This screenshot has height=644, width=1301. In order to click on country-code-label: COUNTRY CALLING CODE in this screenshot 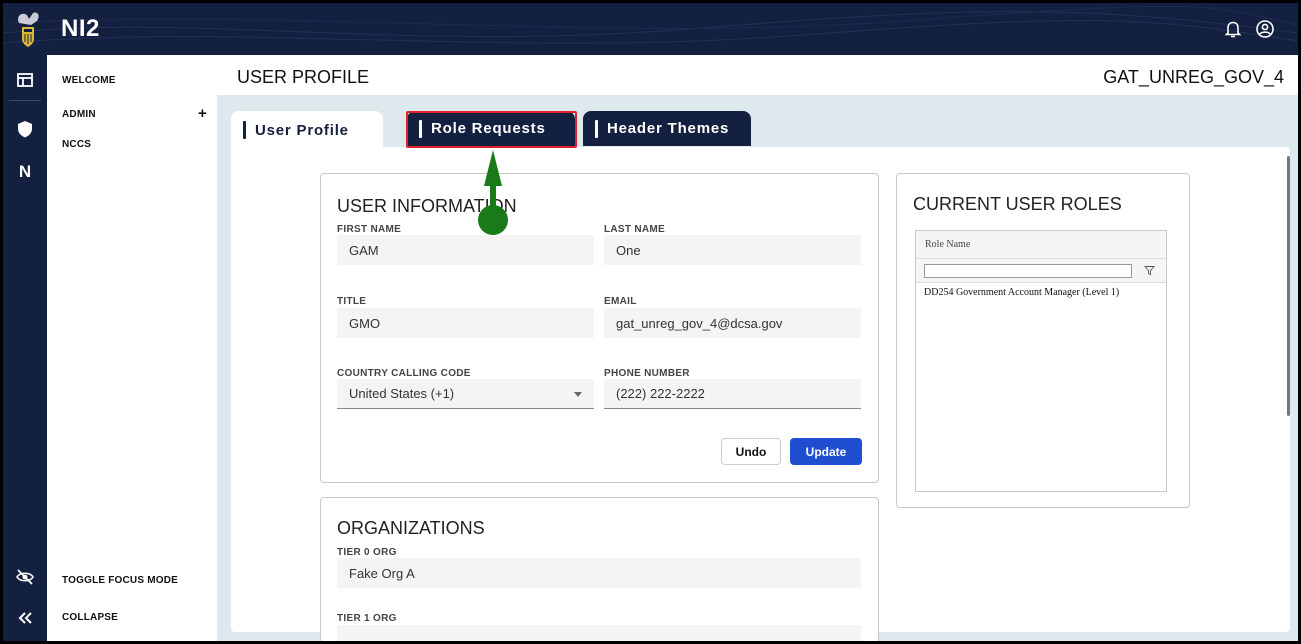, I will do `click(404, 373)`.